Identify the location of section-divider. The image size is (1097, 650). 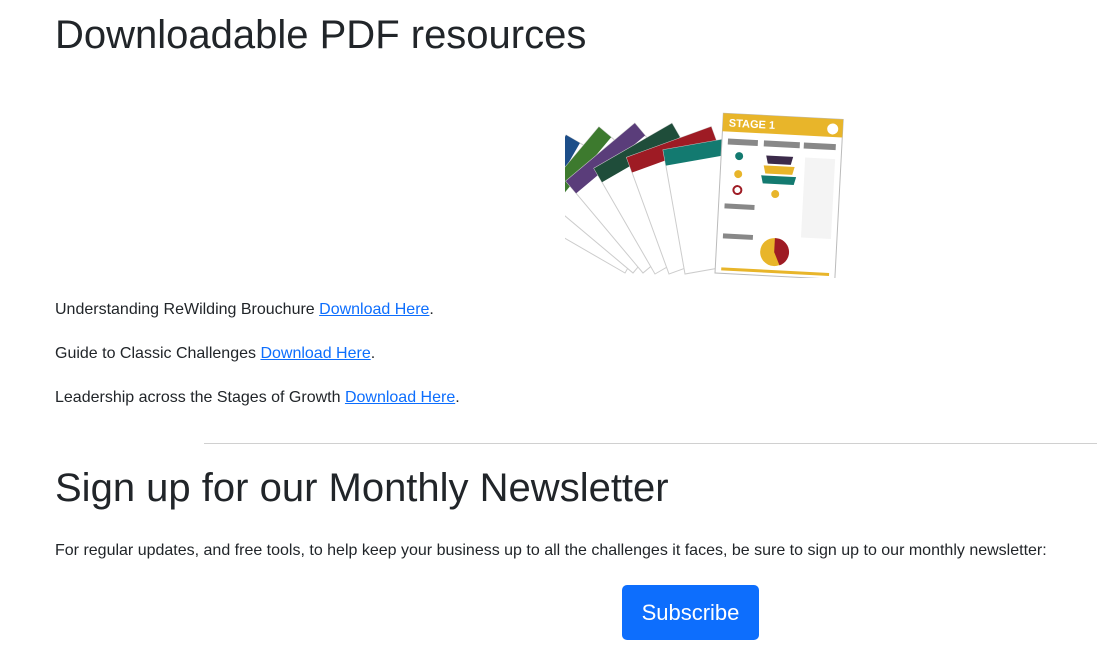
(650, 443).